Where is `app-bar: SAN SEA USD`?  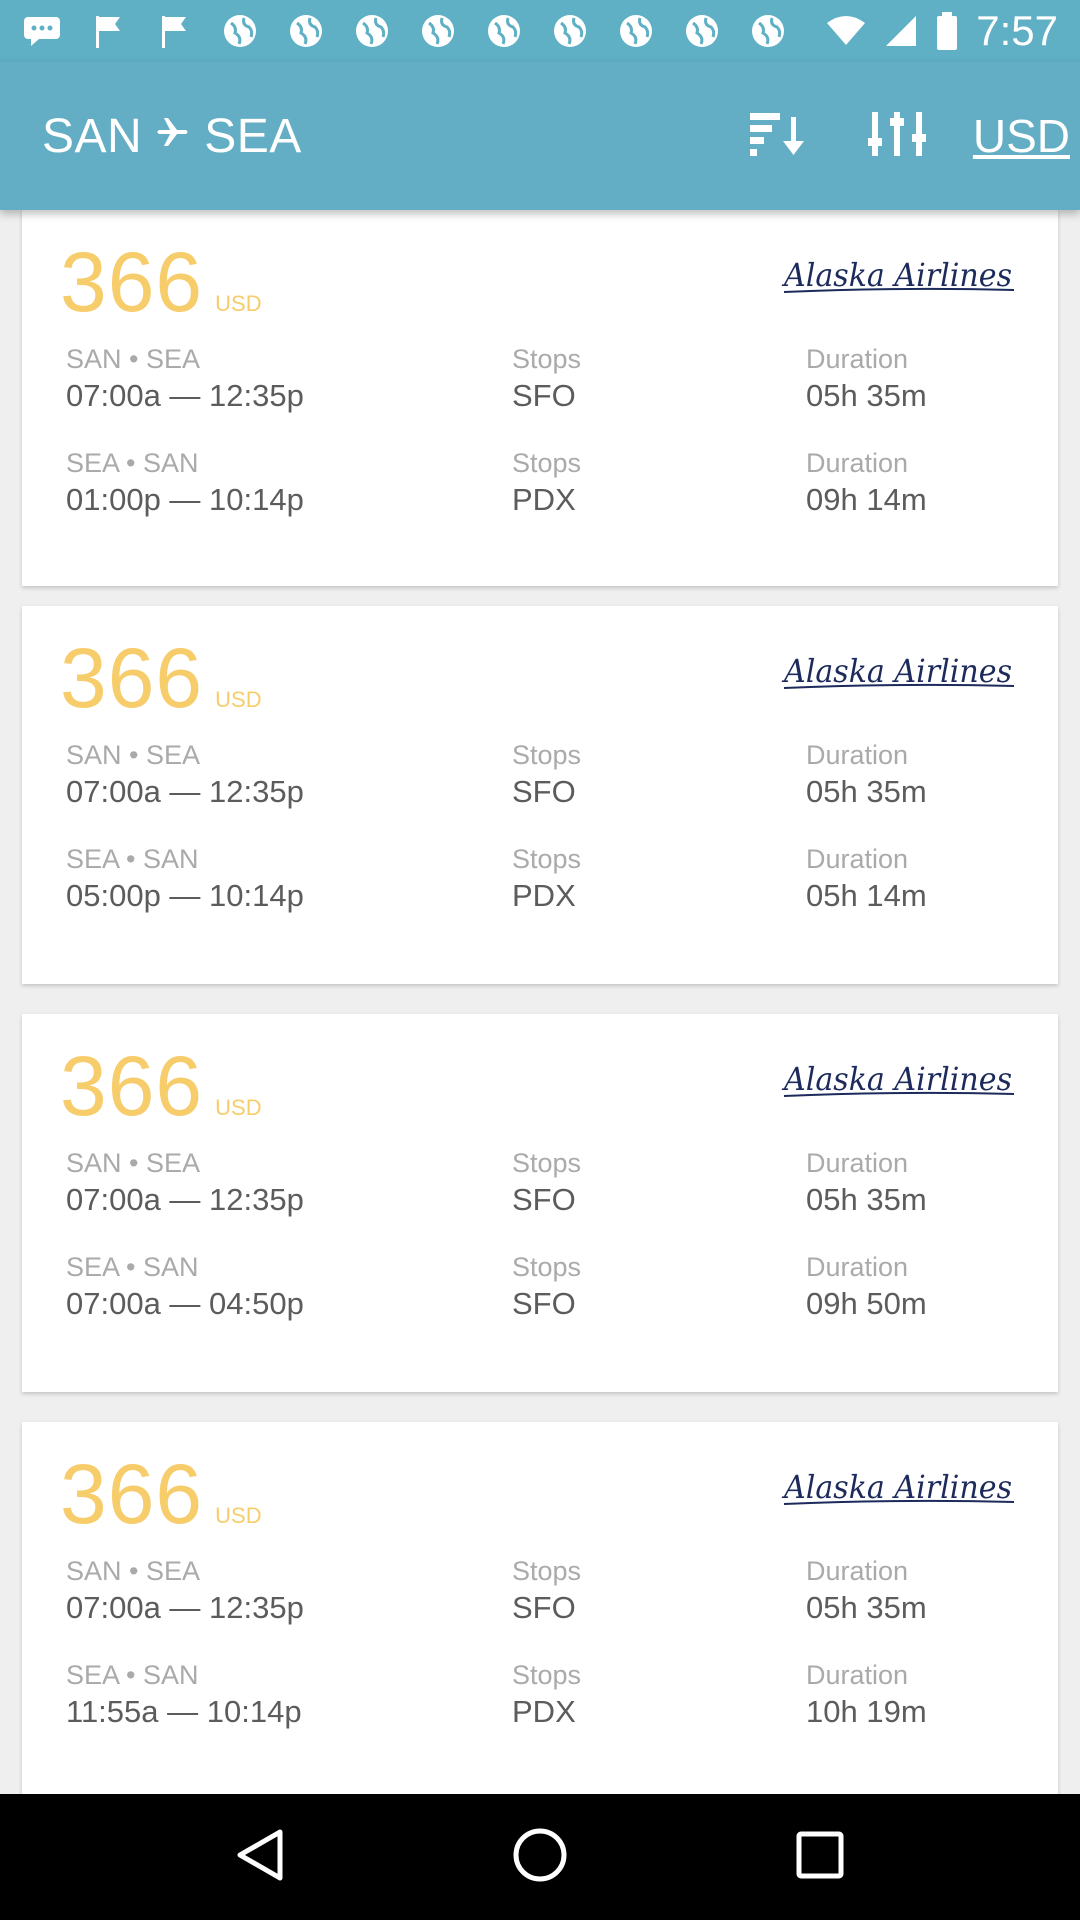 app-bar: SAN SEA USD is located at coordinates (540, 136).